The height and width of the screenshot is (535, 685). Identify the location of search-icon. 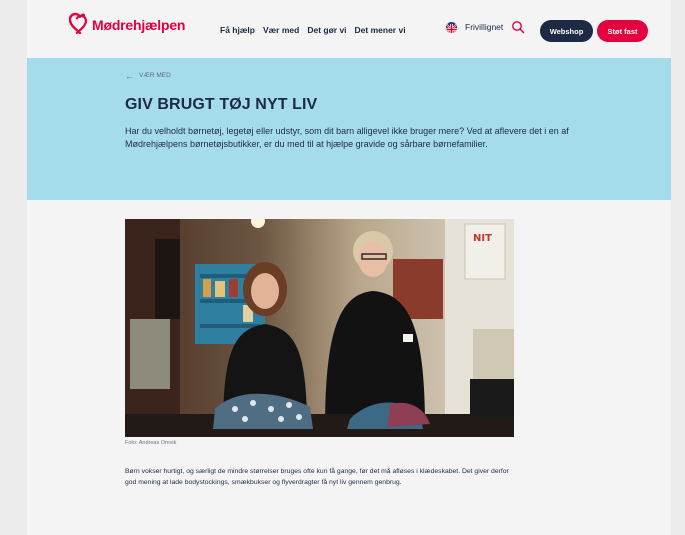
(518, 27).